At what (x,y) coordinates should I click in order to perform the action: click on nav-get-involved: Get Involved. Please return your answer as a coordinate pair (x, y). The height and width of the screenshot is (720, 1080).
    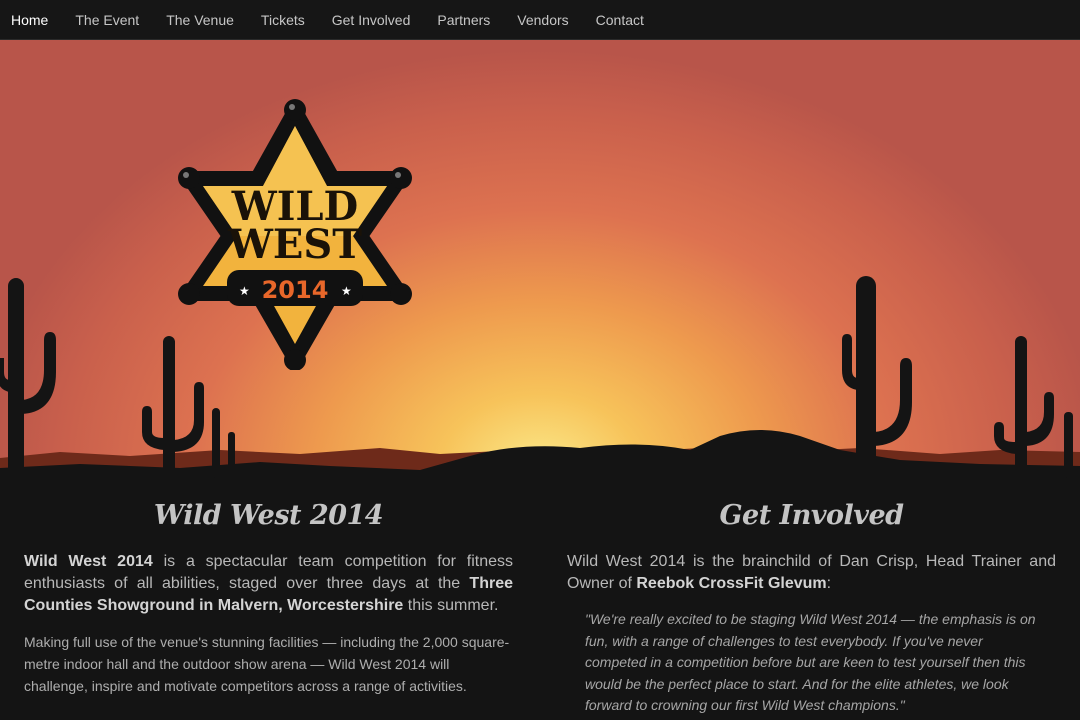
    Looking at the image, I should click on (371, 20).